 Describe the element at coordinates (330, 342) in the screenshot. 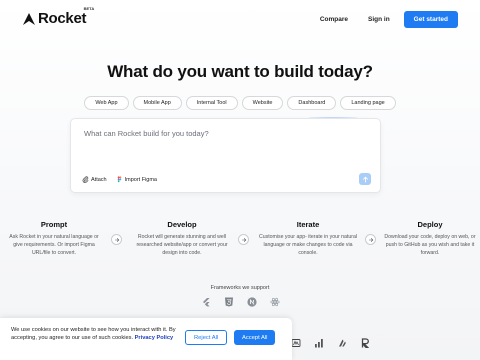

I see `framework-icons-row2` at that location.